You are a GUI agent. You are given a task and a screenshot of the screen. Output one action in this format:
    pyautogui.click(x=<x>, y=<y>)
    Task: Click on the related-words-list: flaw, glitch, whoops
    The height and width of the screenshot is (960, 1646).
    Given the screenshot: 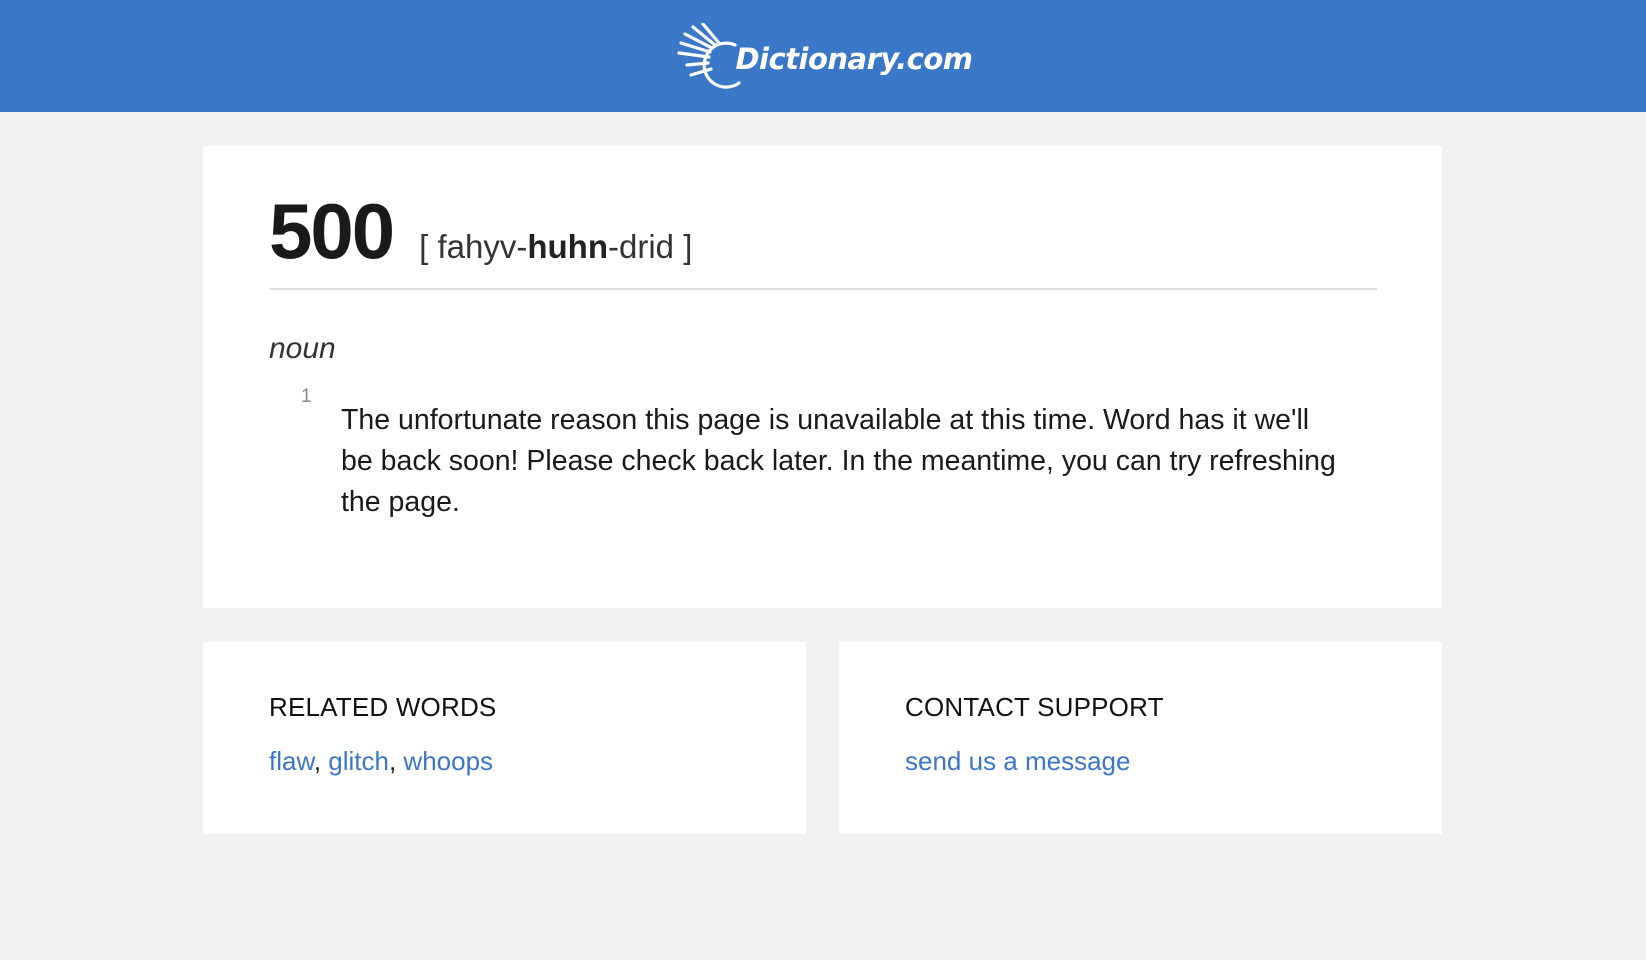 What is the action you would take?
    pyautogui.click(x=381, y=761)
    